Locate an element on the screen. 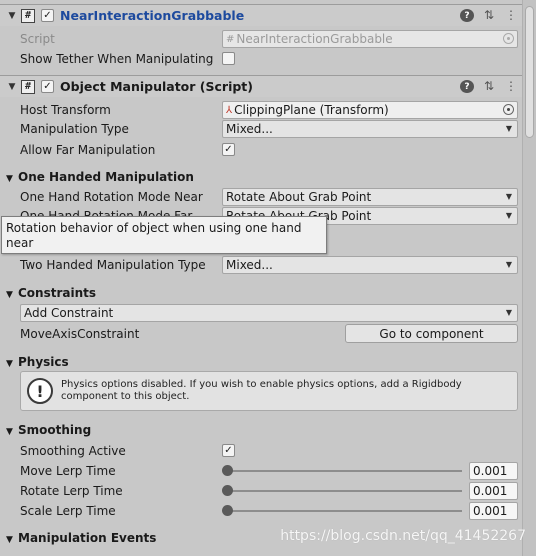 The width and height of the screenshot is (536, 556). one-hand-near-dropdown: Rotate About Grab Point ▼ is located at coordinates (370, 197).